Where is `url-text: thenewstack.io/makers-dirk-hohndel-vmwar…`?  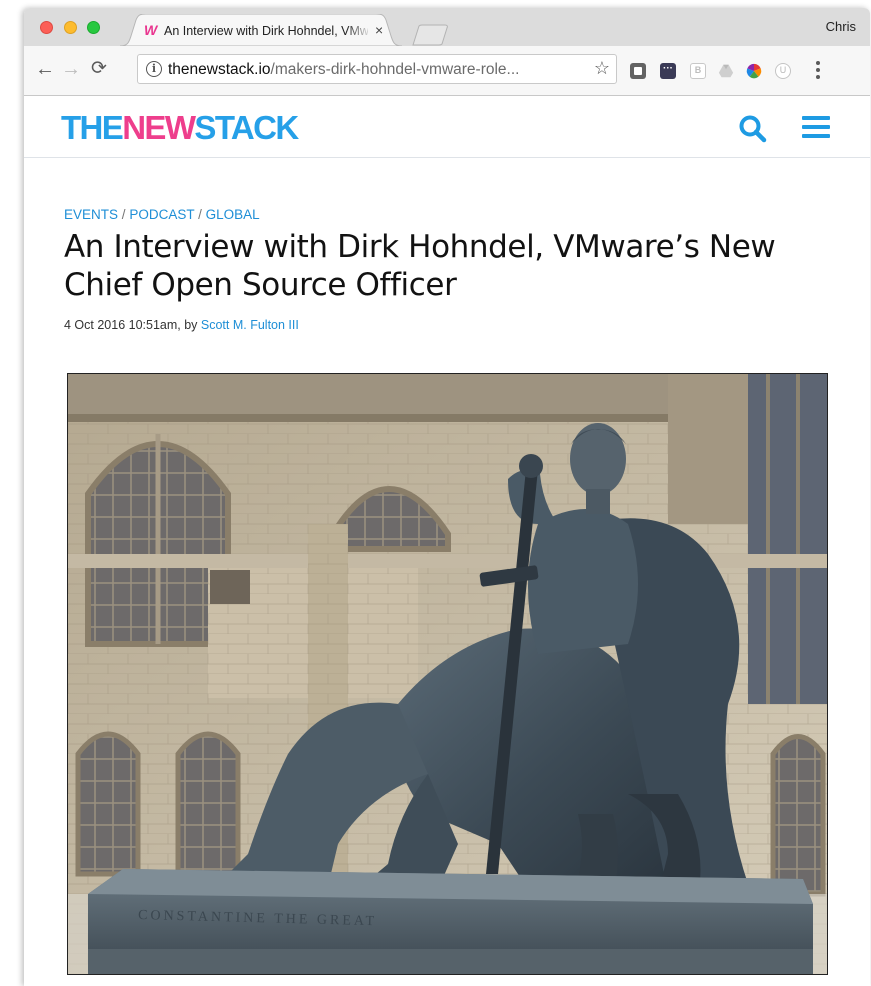 url-text: thenewstack.io/makers-dirk-hohndel-vmwar… is located at coordinates (343, 69).